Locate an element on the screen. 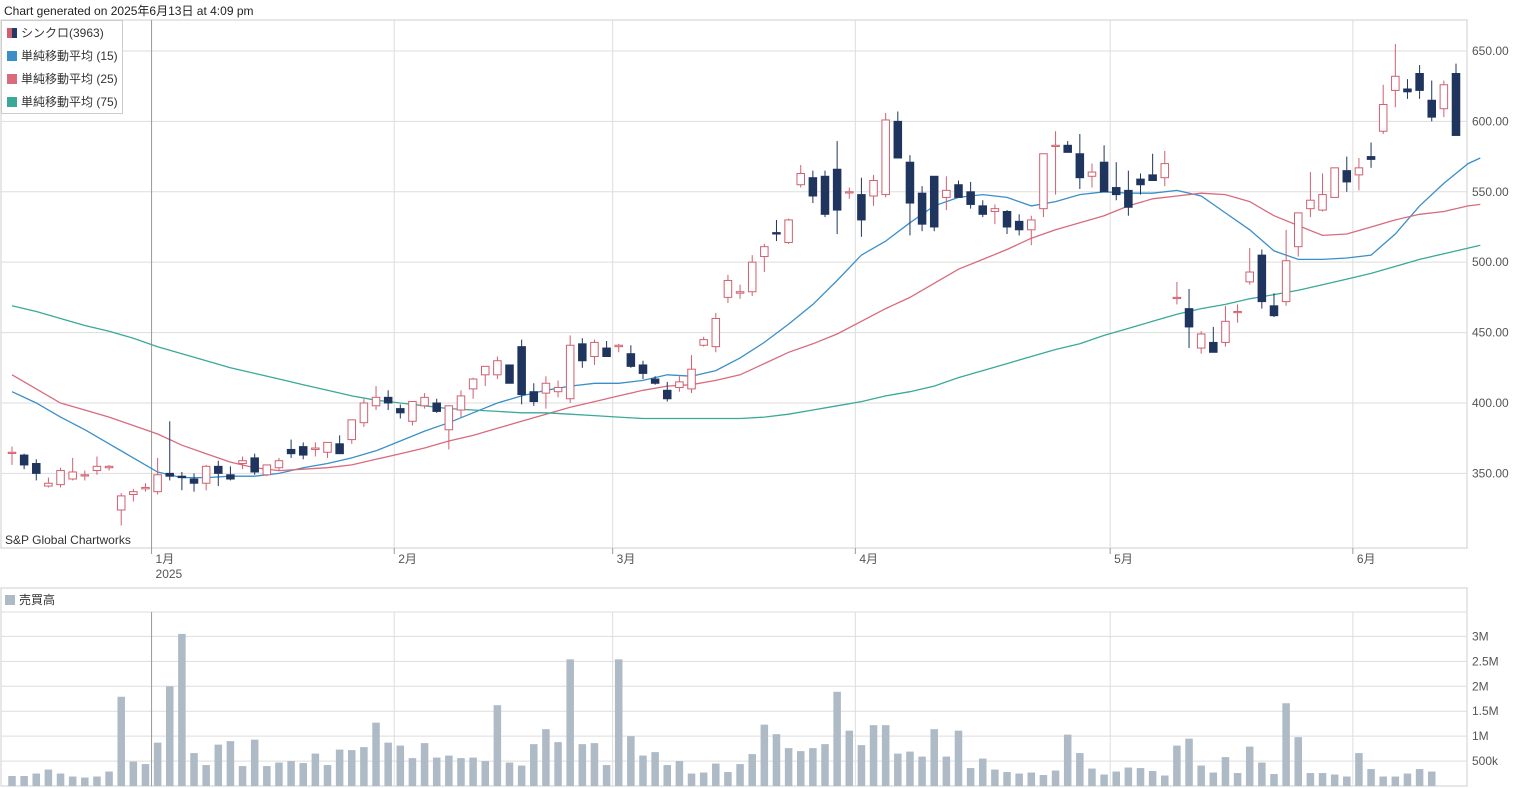 The image size is (1525, 788). price-tick-label: 500.00 is located at coordinates (1490, 262).